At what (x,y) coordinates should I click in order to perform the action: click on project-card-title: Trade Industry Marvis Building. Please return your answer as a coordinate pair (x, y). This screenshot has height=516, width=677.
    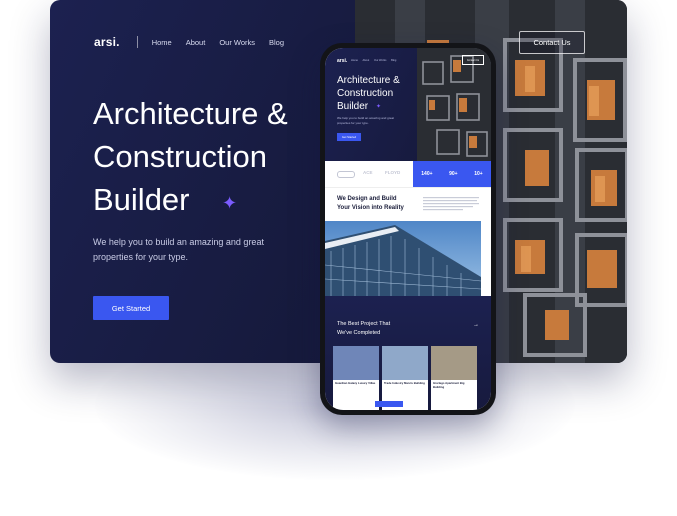
    Looking at the image, I should click on (404, 383).